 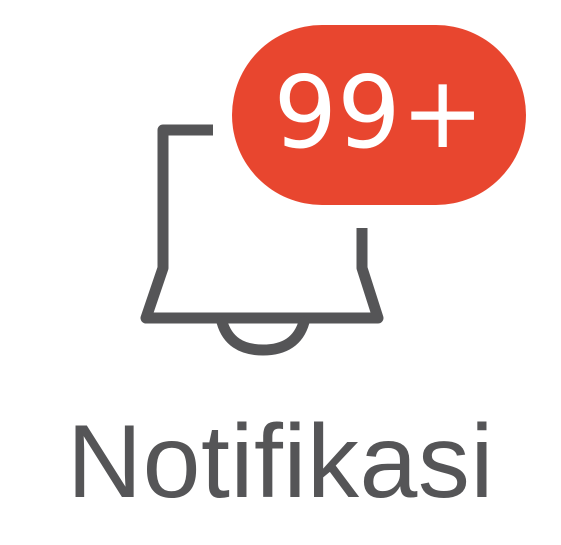 I want to click on badge-count: 99+, so click(x=379, y=112).